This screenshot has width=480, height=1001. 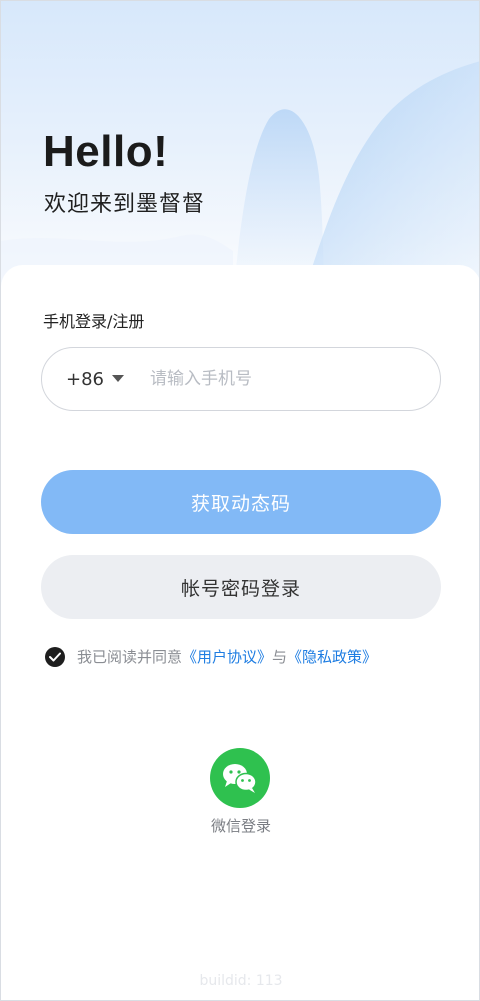 What do you see at coordinates (106, 151) in the screenshot?
I see `hero-title: Hello!` at bounding box center [106, 151].